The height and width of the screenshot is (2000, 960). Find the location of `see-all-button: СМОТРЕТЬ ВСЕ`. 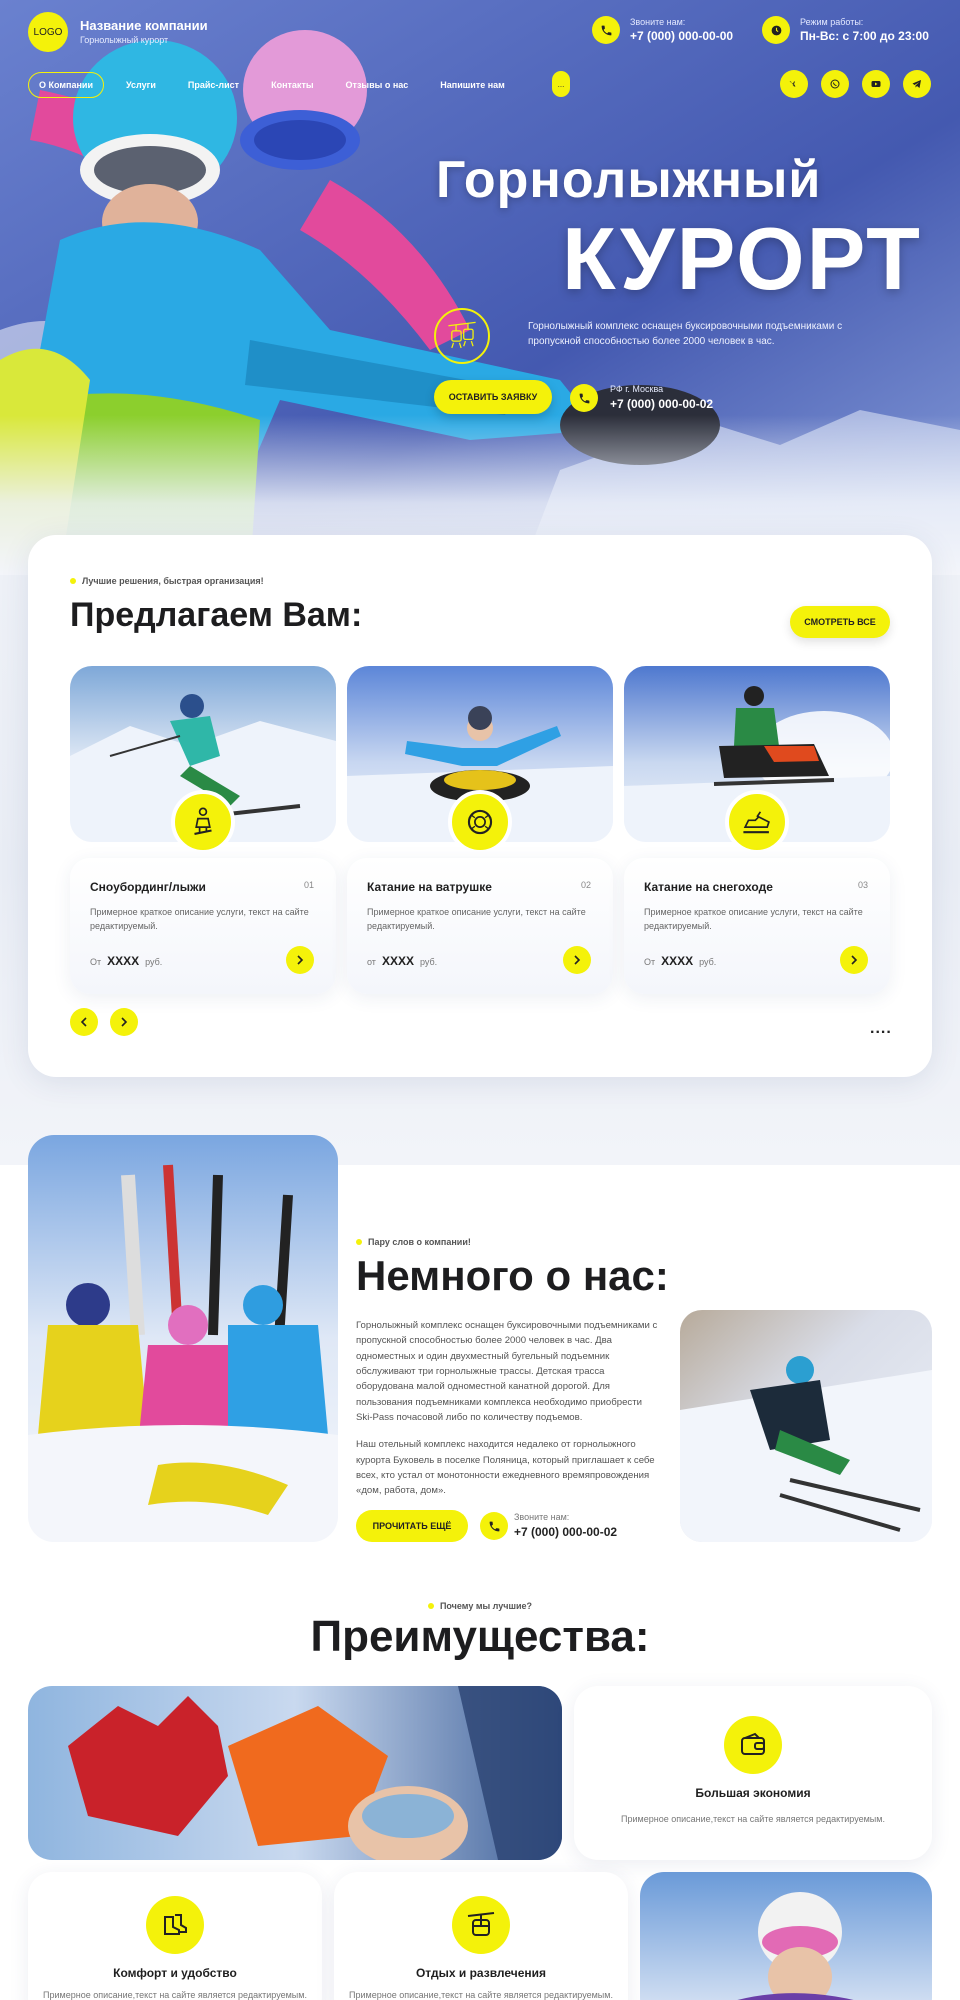

see-all-button: СМОТРЕТЬ ВСЕ is located at coordinates (840, 622).